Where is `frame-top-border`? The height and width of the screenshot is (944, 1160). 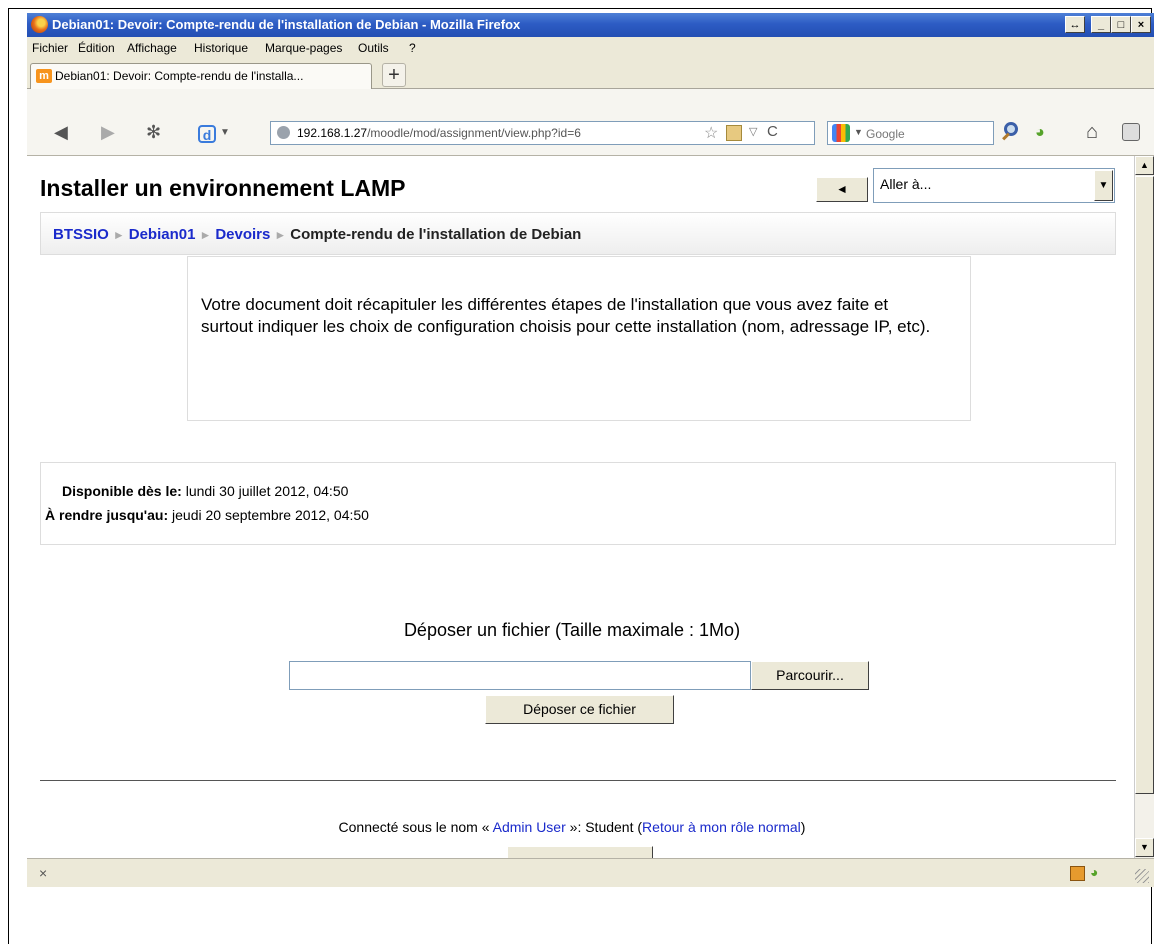 frame-top-border is located at coordinates (580, 8).